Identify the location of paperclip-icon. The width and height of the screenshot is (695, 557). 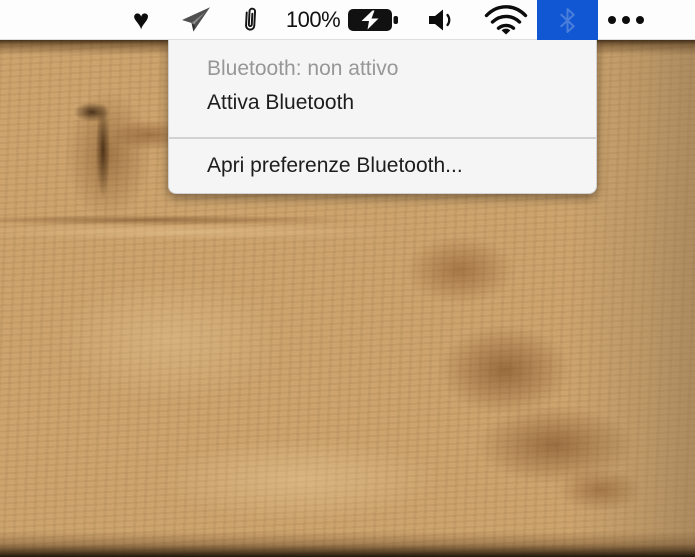
(250, 20).